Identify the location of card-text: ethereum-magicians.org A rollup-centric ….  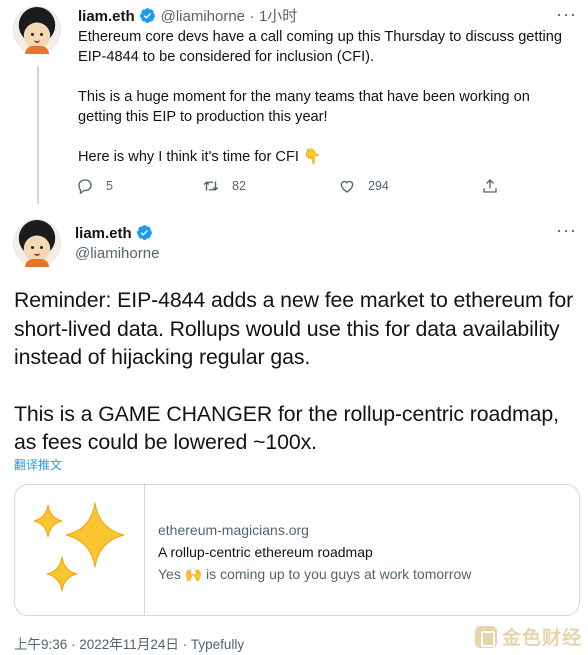
(314, 552).